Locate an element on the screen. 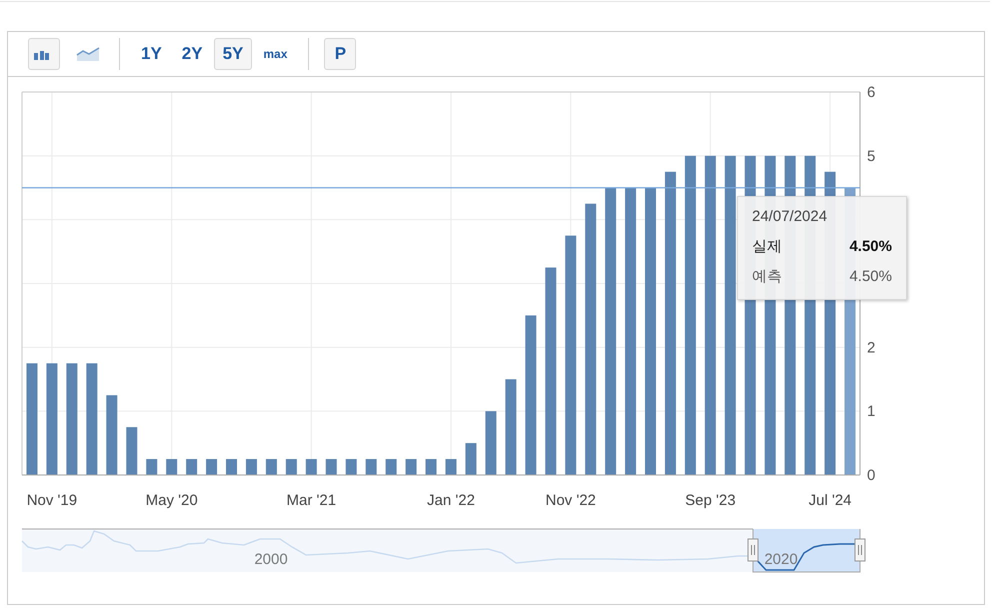 The width and height of the screenshot is (996, 615). axis-label: Sep '23 is located at coordinates (710, 500).